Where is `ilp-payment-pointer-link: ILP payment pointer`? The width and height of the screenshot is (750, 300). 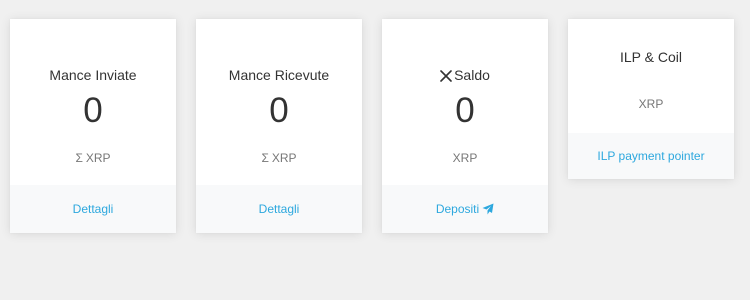 ilp-payment-pointer-link: ILP payment pointer is located at coordinates (651, 156).